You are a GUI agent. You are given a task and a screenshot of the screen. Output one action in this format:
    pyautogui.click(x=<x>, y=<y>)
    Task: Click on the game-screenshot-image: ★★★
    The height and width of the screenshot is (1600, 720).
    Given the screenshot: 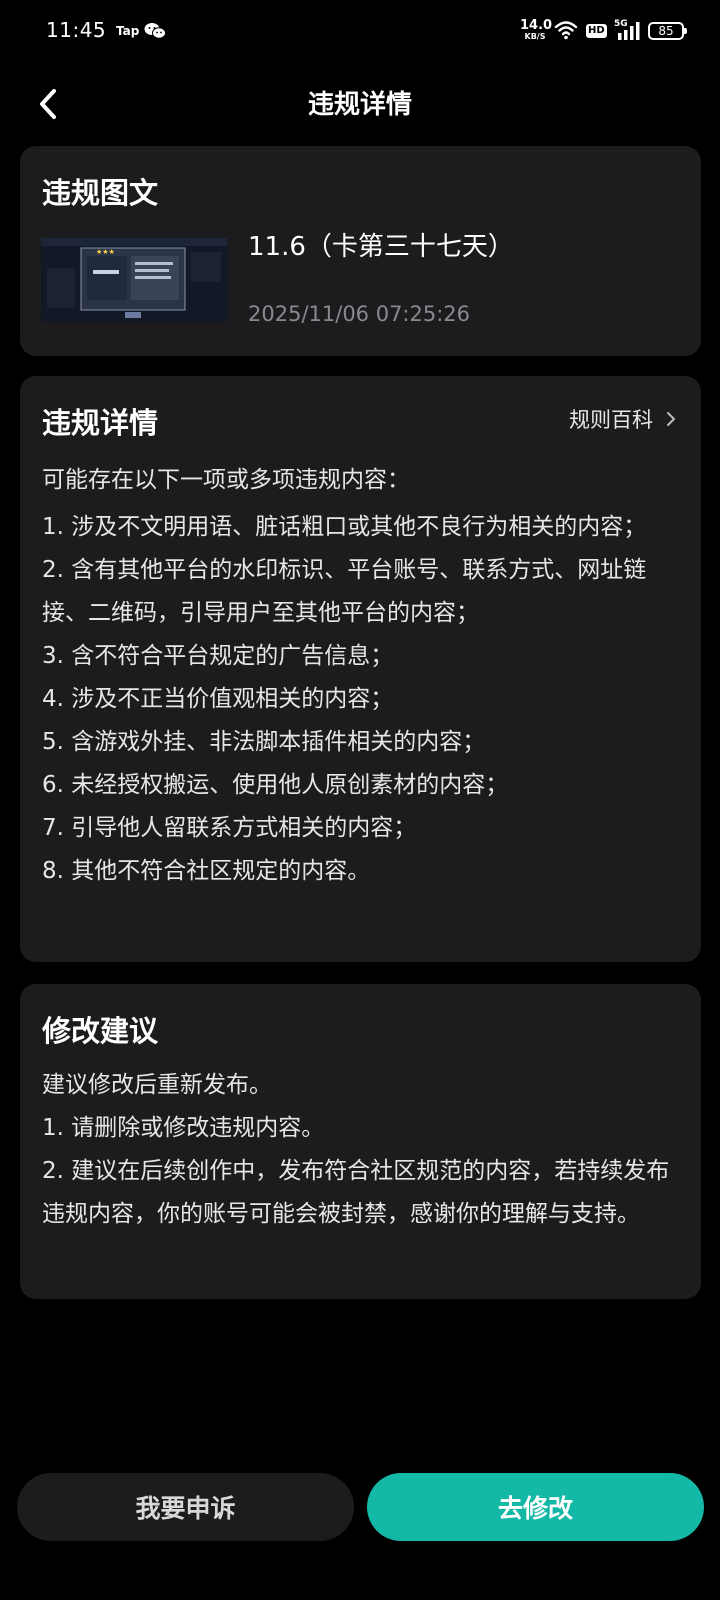 What is the action you would take?
    pyautogui.click(x=134, y=280)
    